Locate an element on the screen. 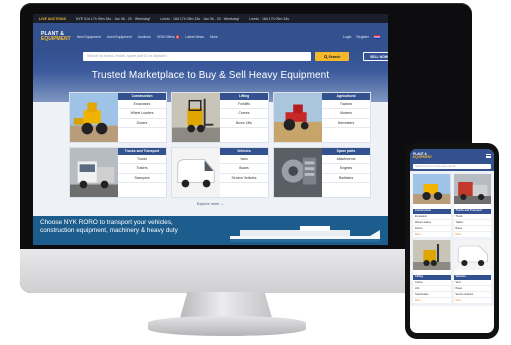 This screenshot has height=345, width=511. ship-image is located at coordinates (305, 234).